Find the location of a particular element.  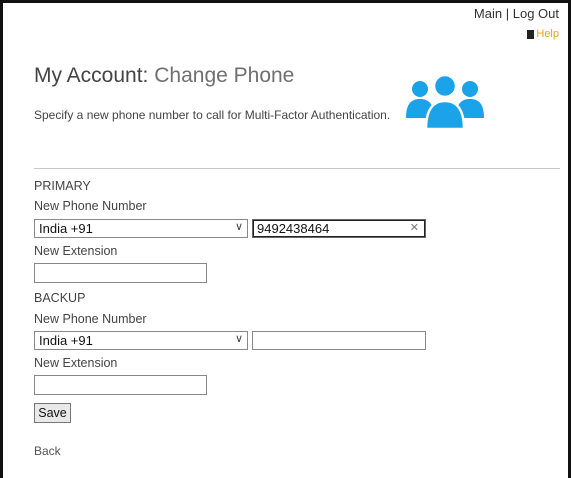

help-icon is located at coordinates (531, 34).